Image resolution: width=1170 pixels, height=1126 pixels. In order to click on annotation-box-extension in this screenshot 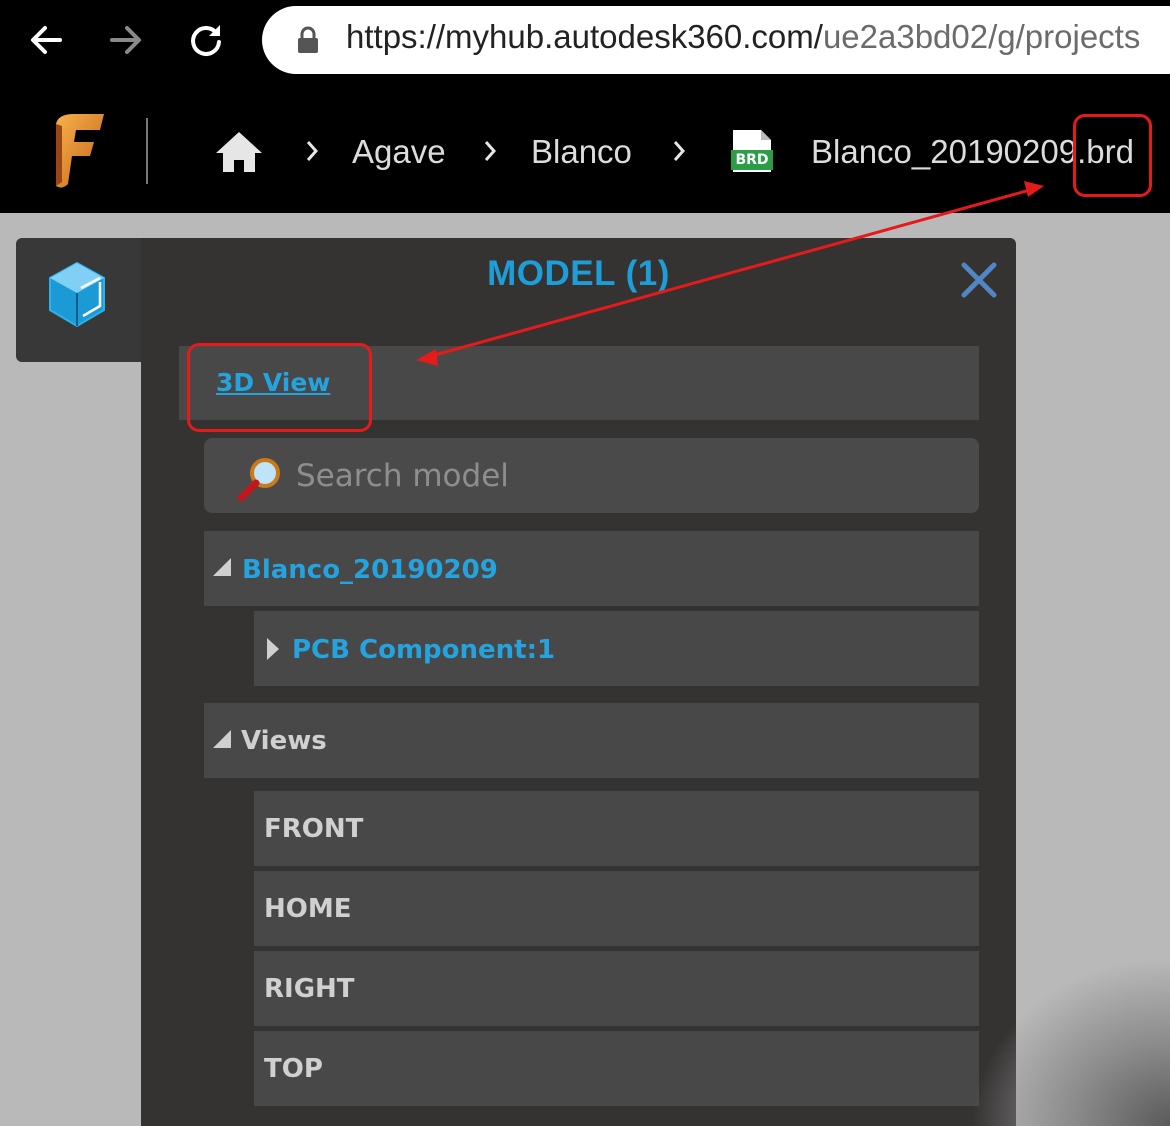, I will do `click(1112, 155)`.